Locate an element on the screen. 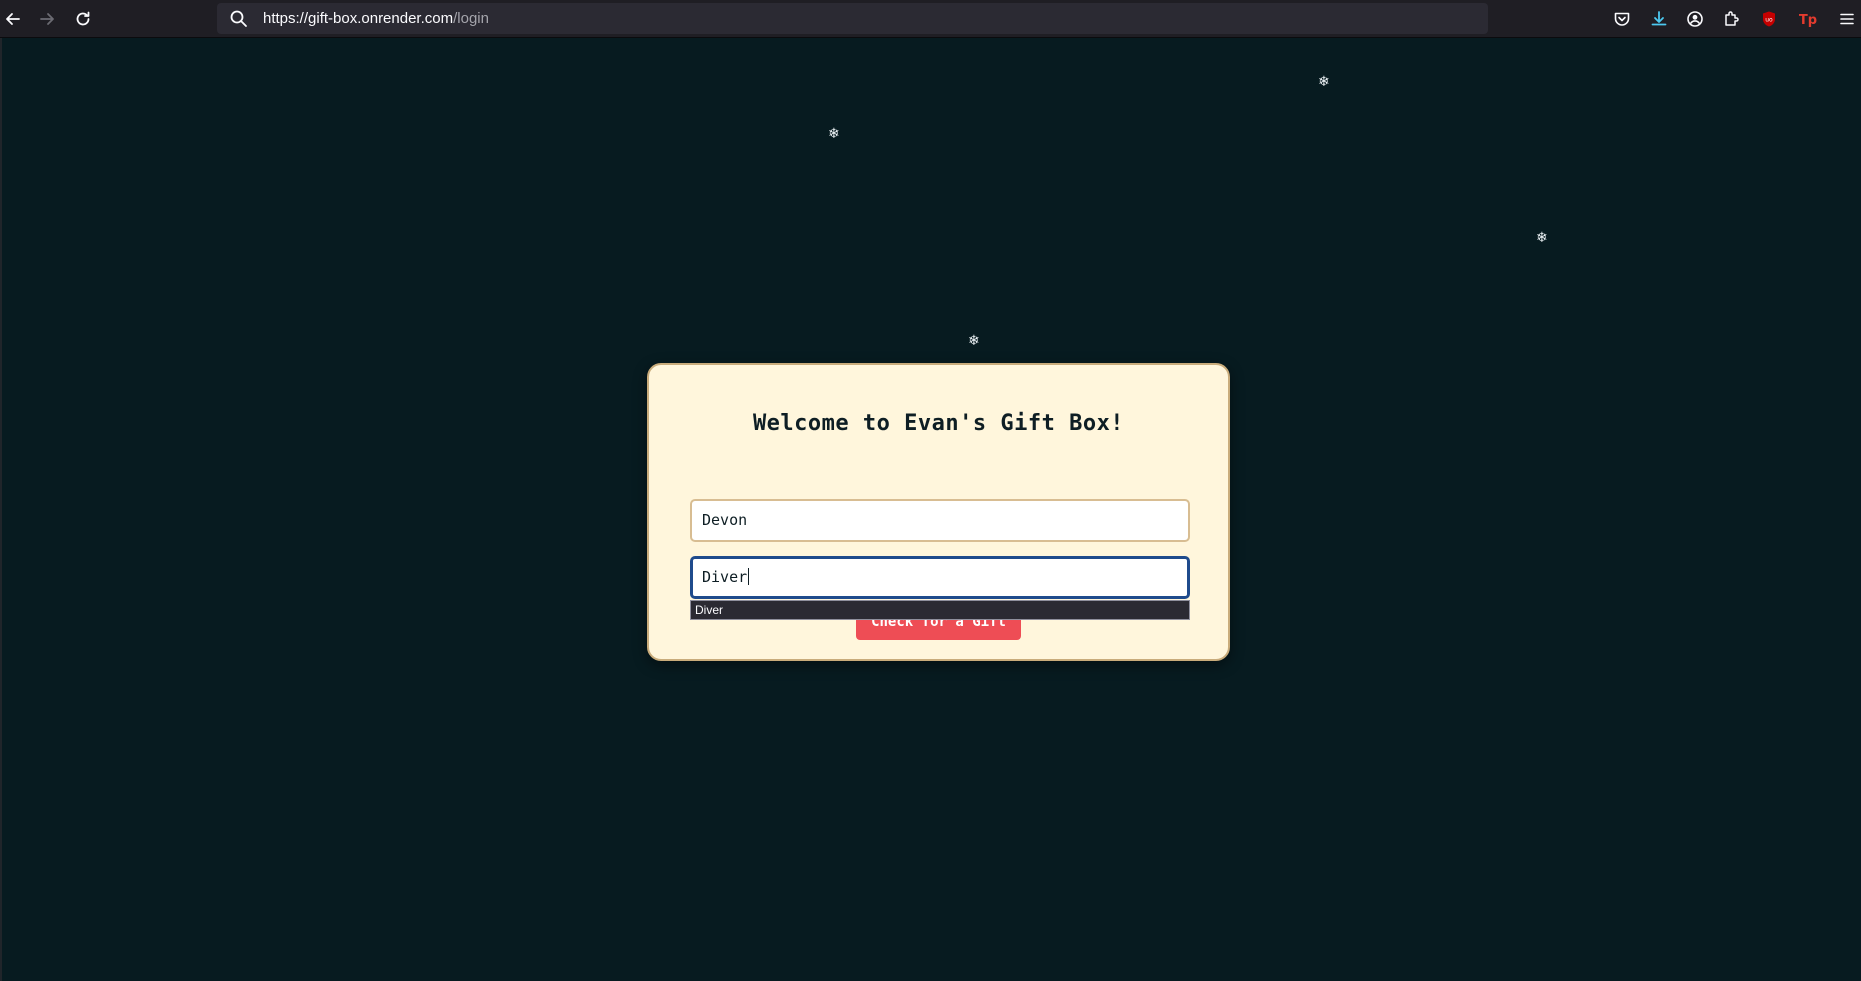 The width and height of the screenshot is (1861, 981). forward-button is located at coordinates (47, 19).